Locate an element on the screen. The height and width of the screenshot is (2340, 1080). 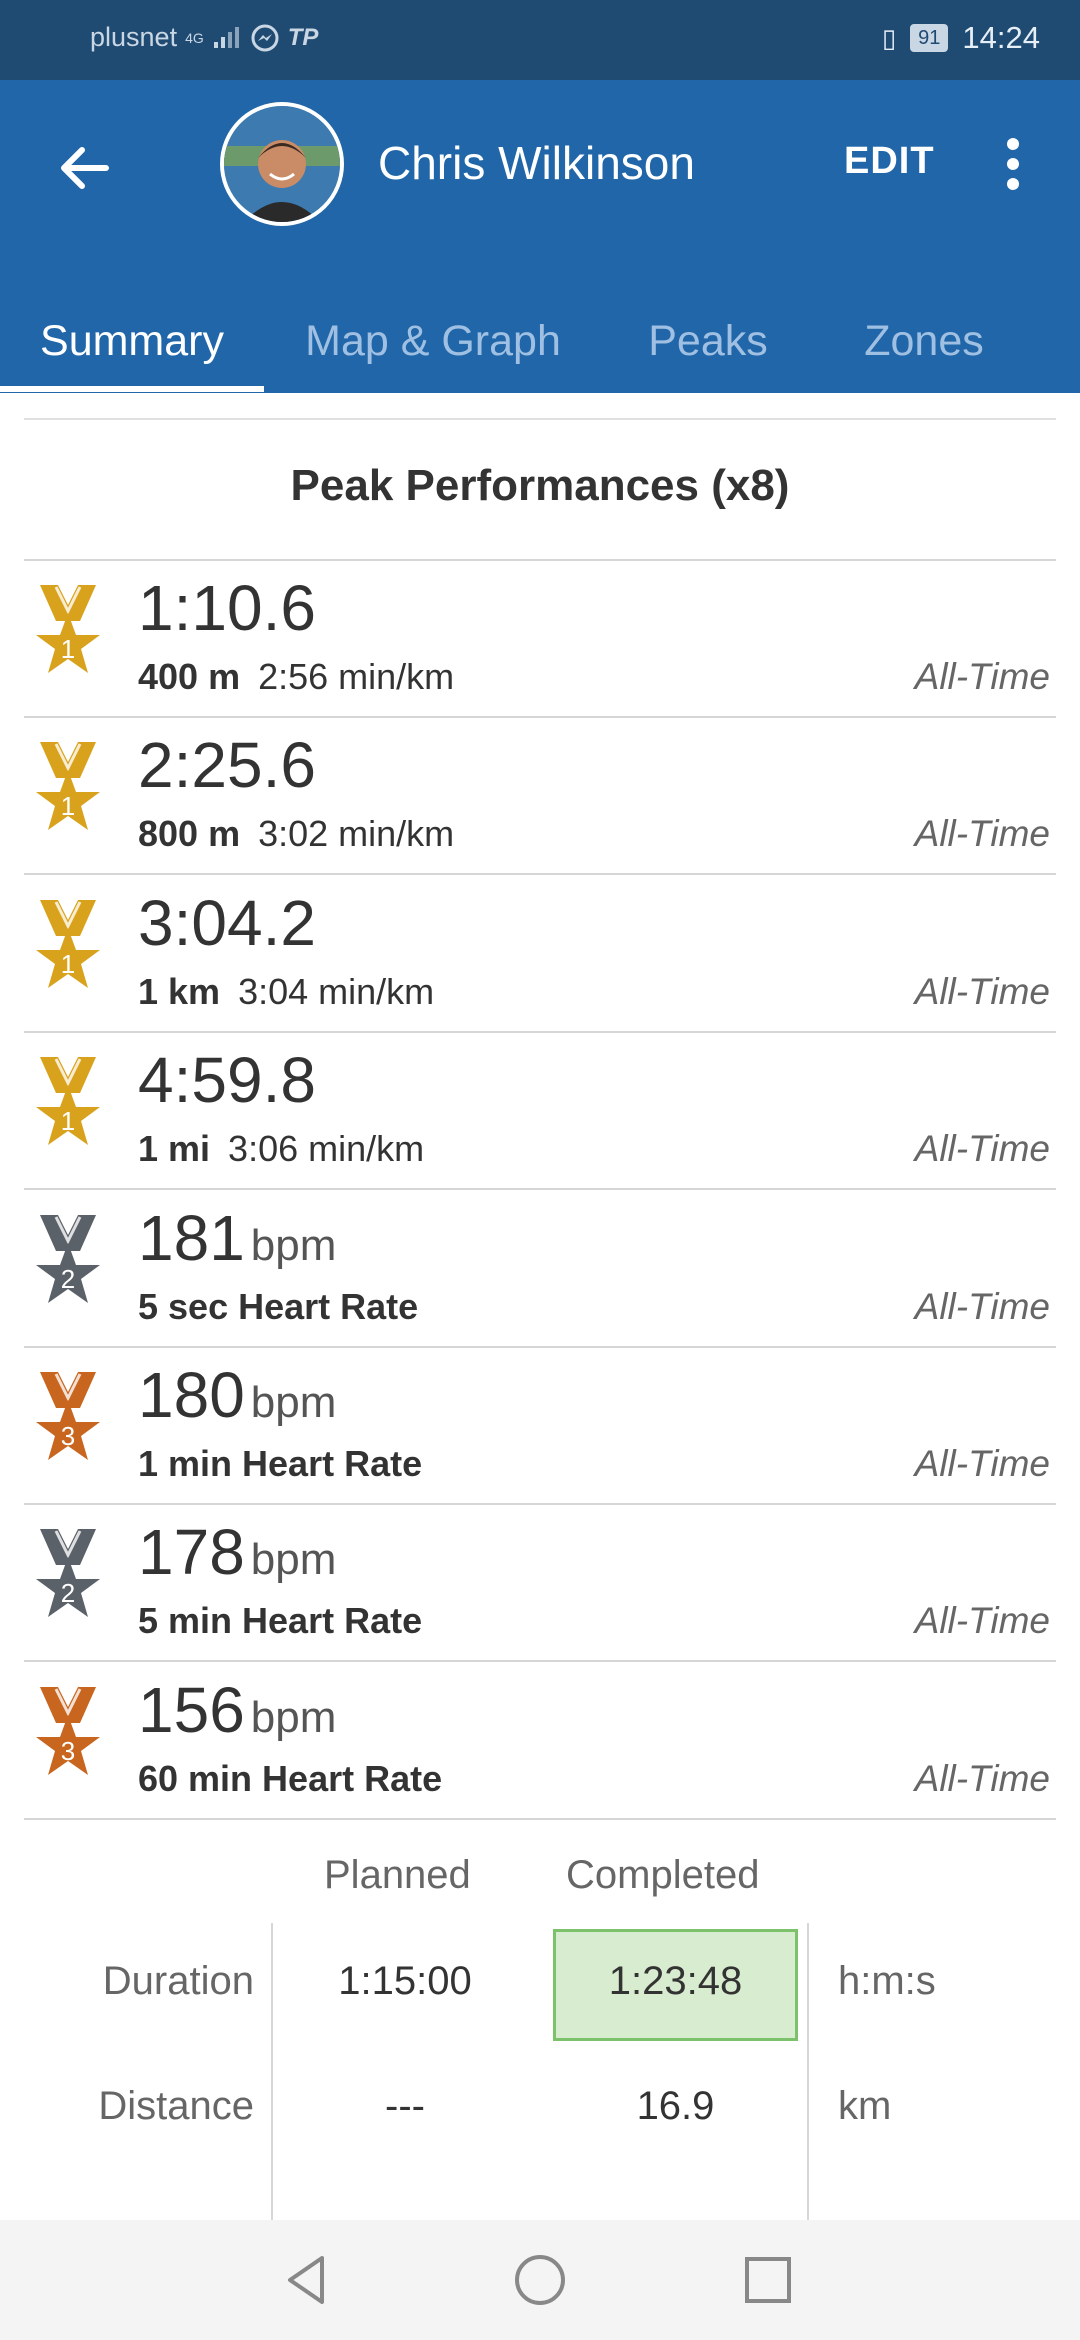
avatar is located at coordinates (282, 164).